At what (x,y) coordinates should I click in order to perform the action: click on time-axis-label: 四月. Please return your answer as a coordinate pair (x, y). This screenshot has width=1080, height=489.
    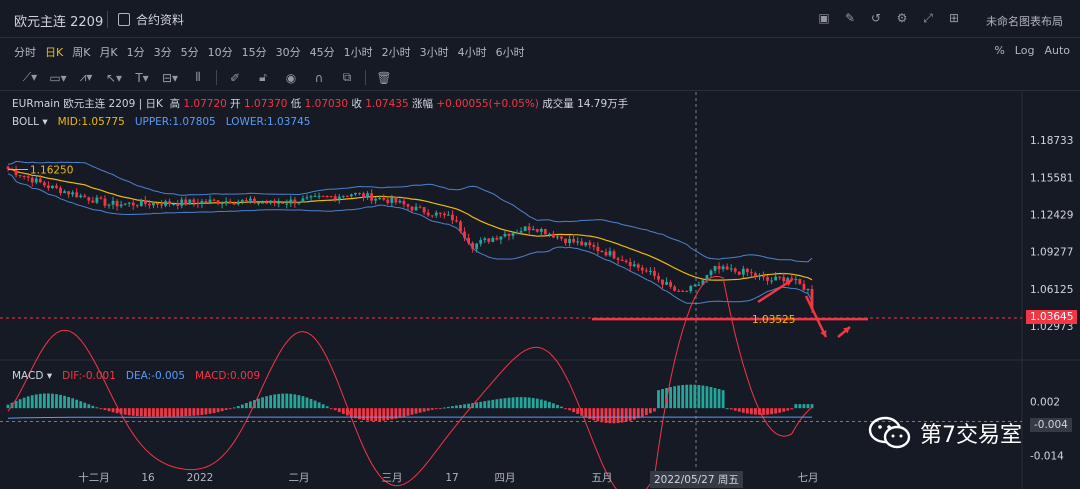
    Looking at the image, I should click on (505, 478).